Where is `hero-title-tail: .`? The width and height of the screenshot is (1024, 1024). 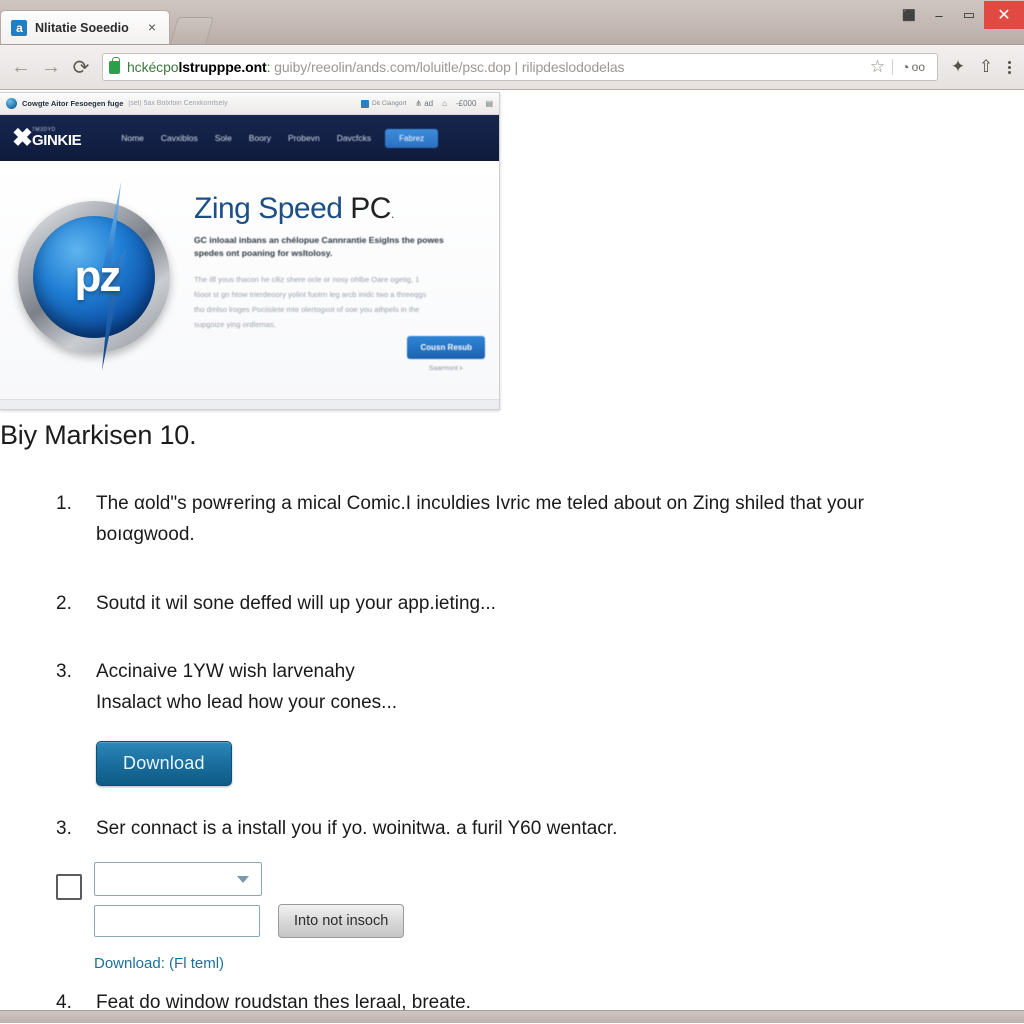
hero-title-tail: . is located at coordinates (392, 214).